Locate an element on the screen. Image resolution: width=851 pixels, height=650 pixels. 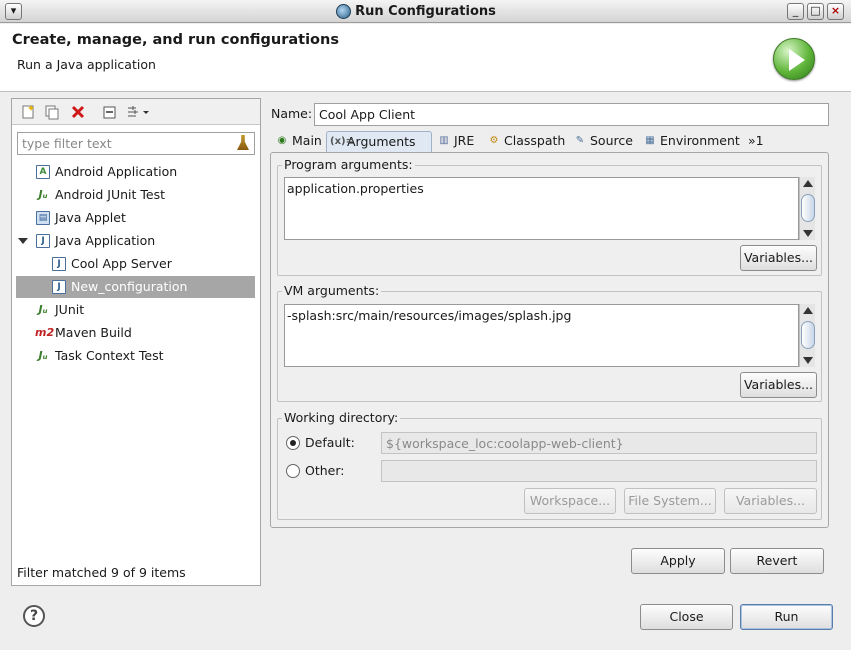
default-label: Default: is located at coordinates (330, 442).